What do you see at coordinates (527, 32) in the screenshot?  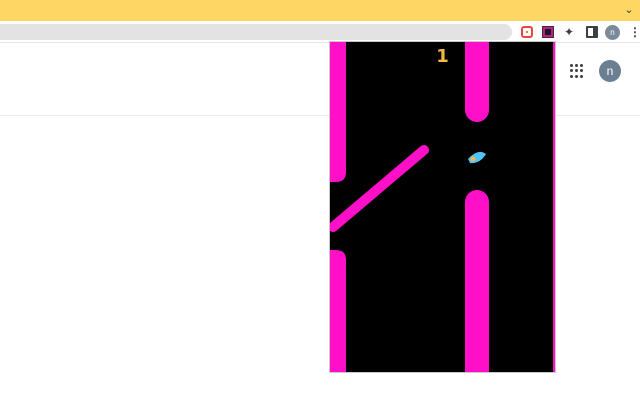 I see `screen-recorder-icon` at bounding box center [527, 32].